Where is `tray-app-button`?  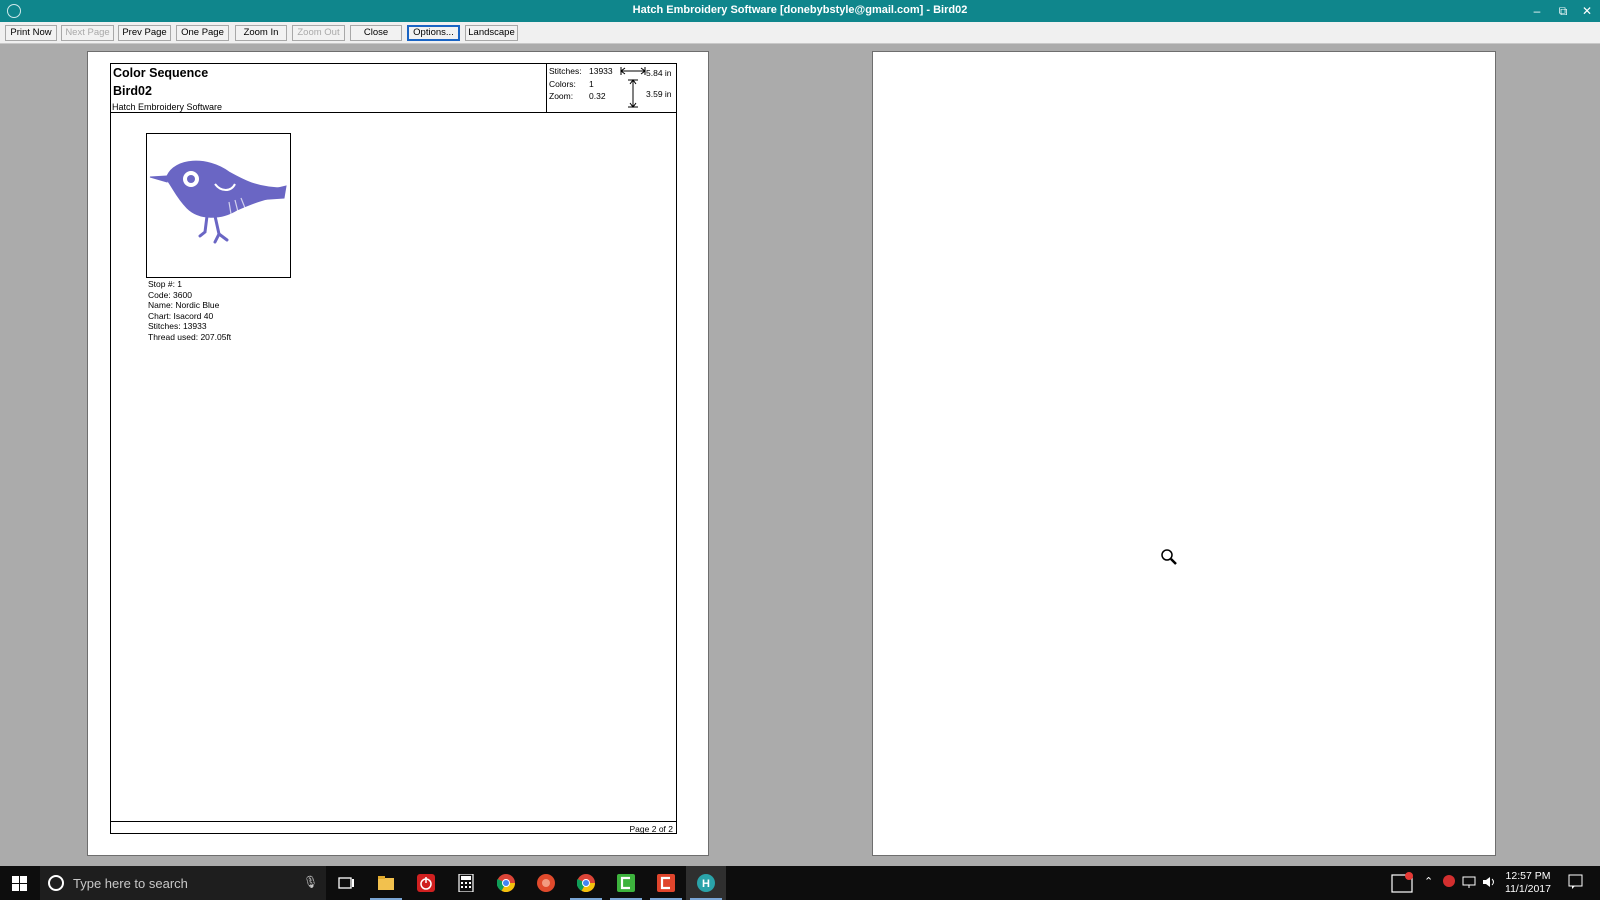
tray-app-button is located at coordinates (1403, 883).